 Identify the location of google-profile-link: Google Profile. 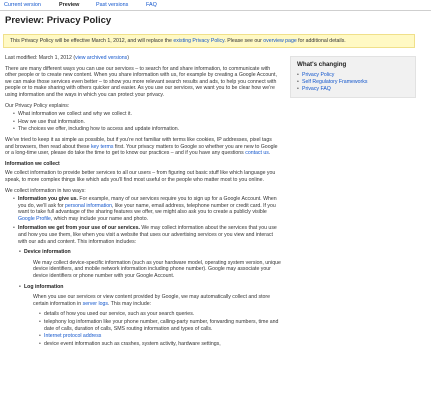
(34, 219).